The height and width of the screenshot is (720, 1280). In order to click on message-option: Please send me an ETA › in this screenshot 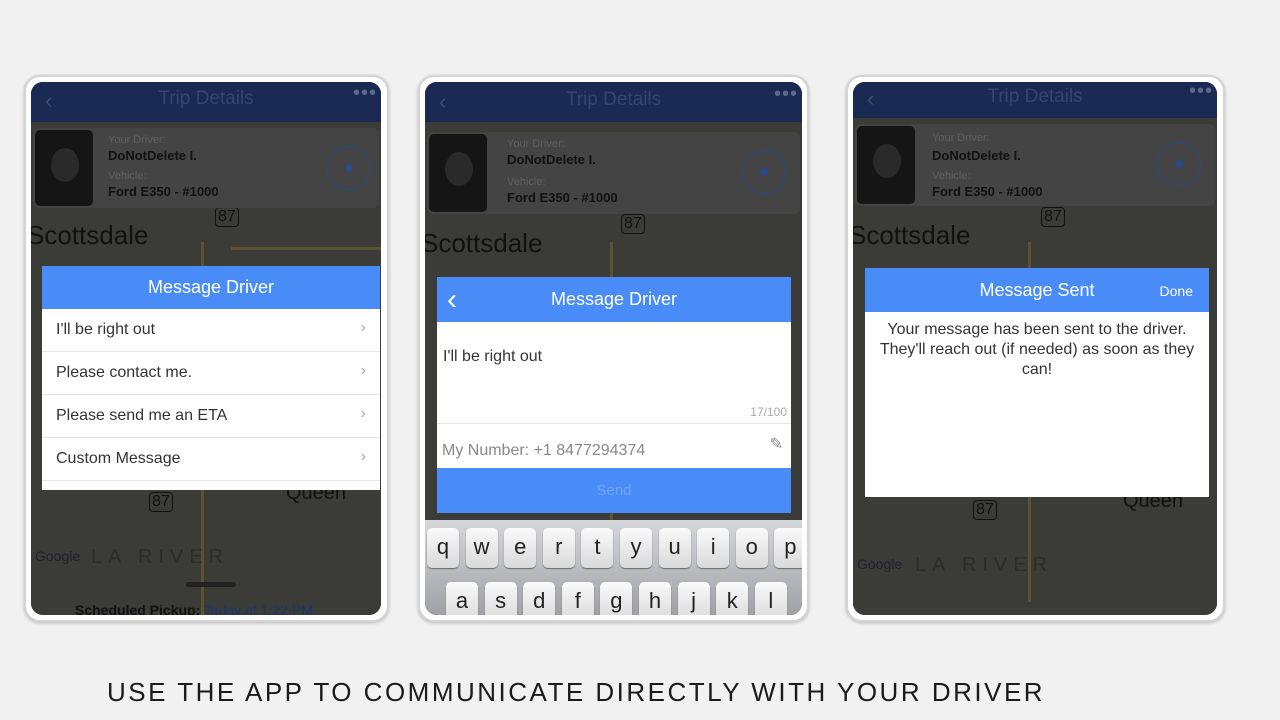, I will do `click(211, 416)`.